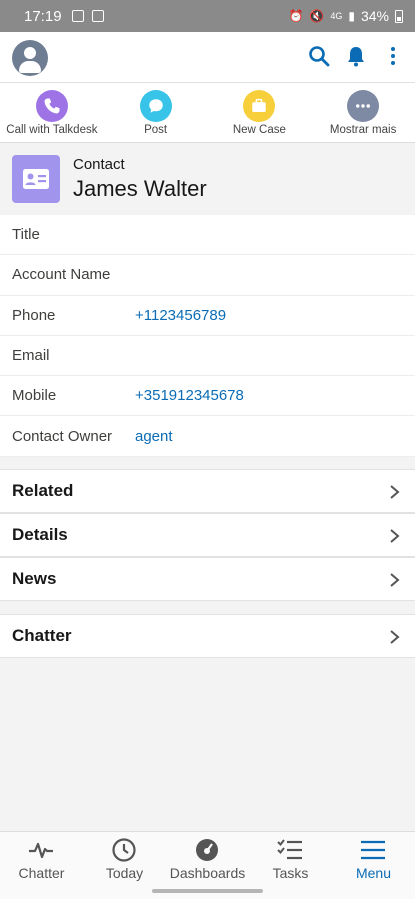  What do you see at coordinates (31, 356) in the screenshot?
I see `field-label: Email` at bounding box center [31, 356].